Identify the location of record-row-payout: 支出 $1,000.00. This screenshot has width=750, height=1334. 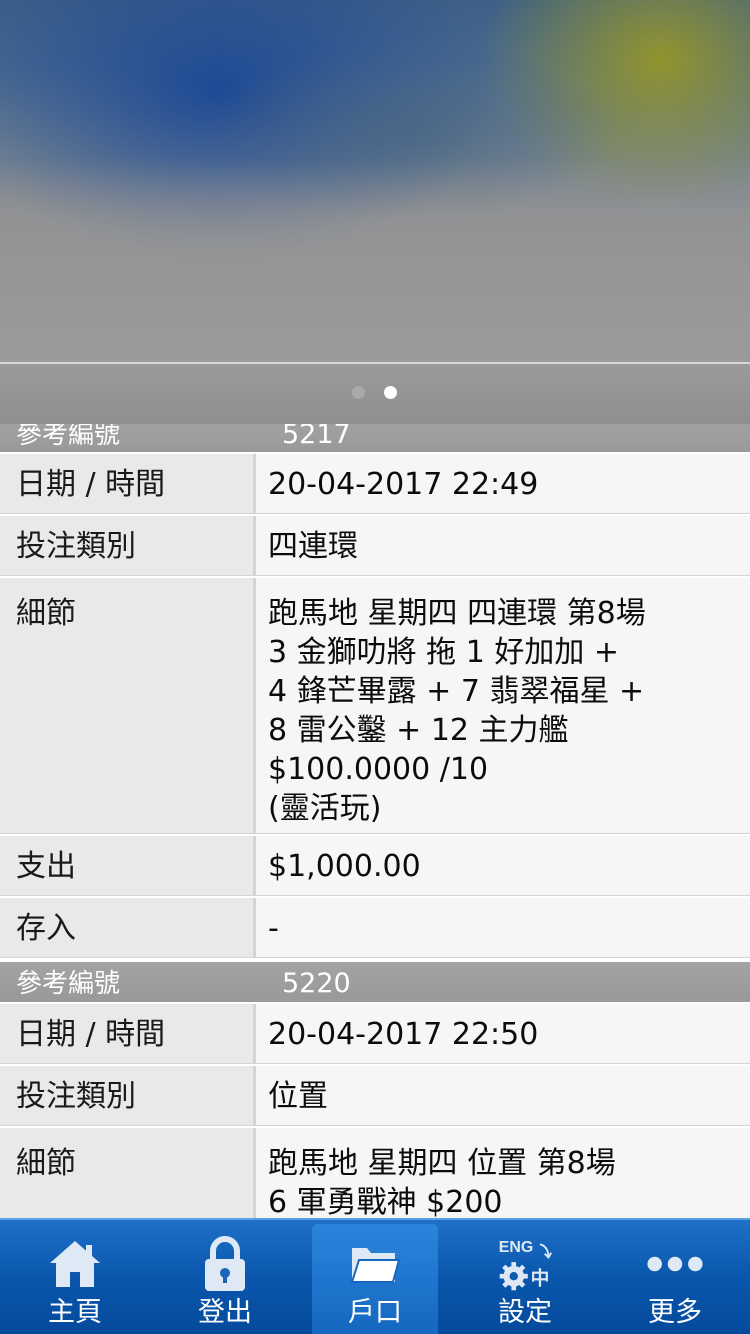
(375, 865).